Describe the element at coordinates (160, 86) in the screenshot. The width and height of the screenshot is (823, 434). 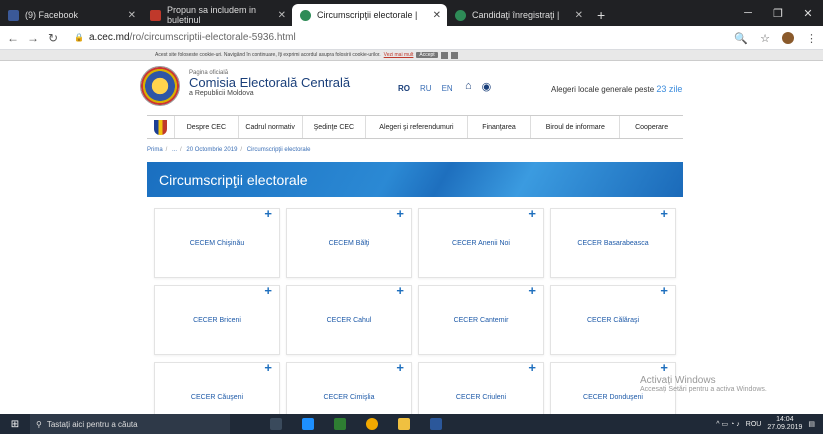
I see `cec-logo-icon` at that location.